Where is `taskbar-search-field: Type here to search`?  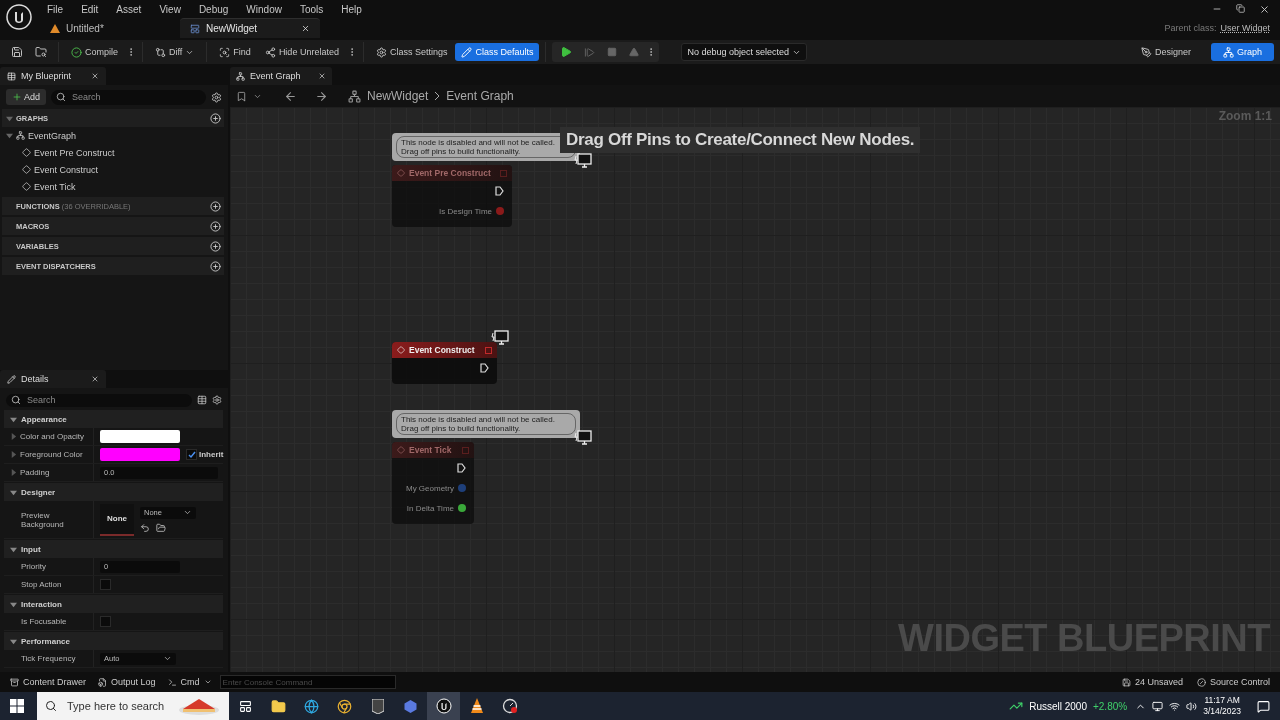 taskbar-search-field: Type here to search is located at coordinates (133, 706).